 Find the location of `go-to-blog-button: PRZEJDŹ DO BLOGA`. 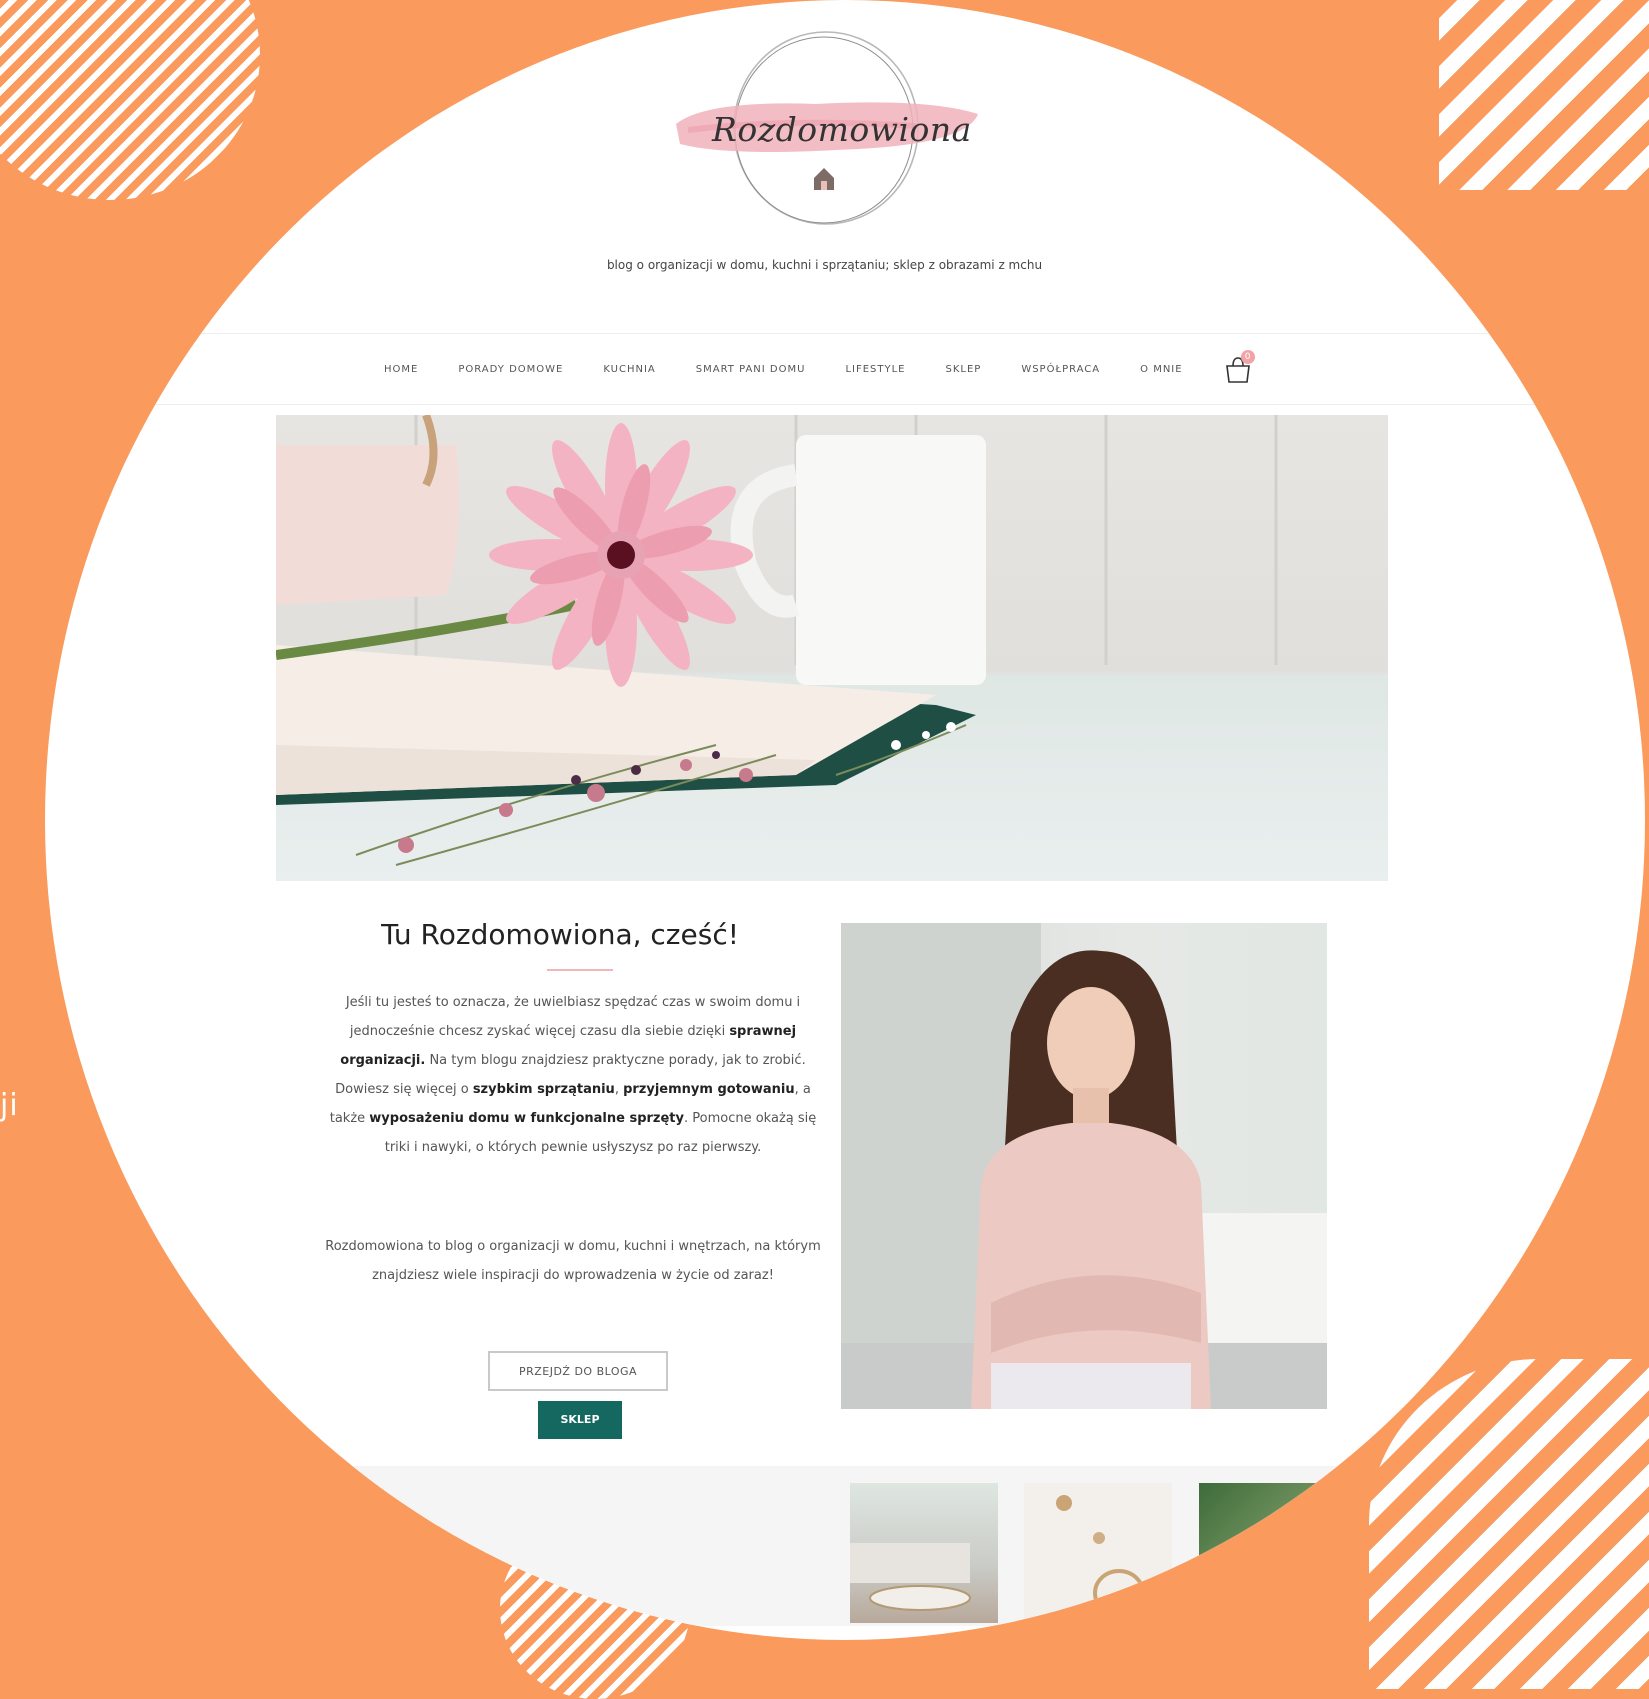

go-to-blog-button: PRZEJDŹ DO BLOGA is located at coordinates (578, 1371).